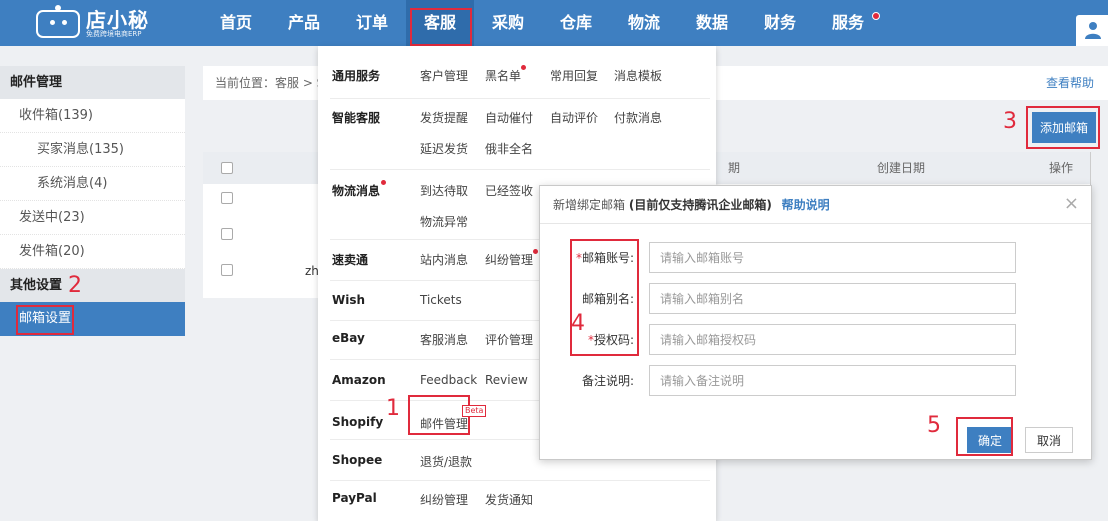  What do you see at coordinates (444, 499) in the screenshot?
I see `menu-item-paypal-disputes: 纠纷管理` at bounding box center [444, 499].